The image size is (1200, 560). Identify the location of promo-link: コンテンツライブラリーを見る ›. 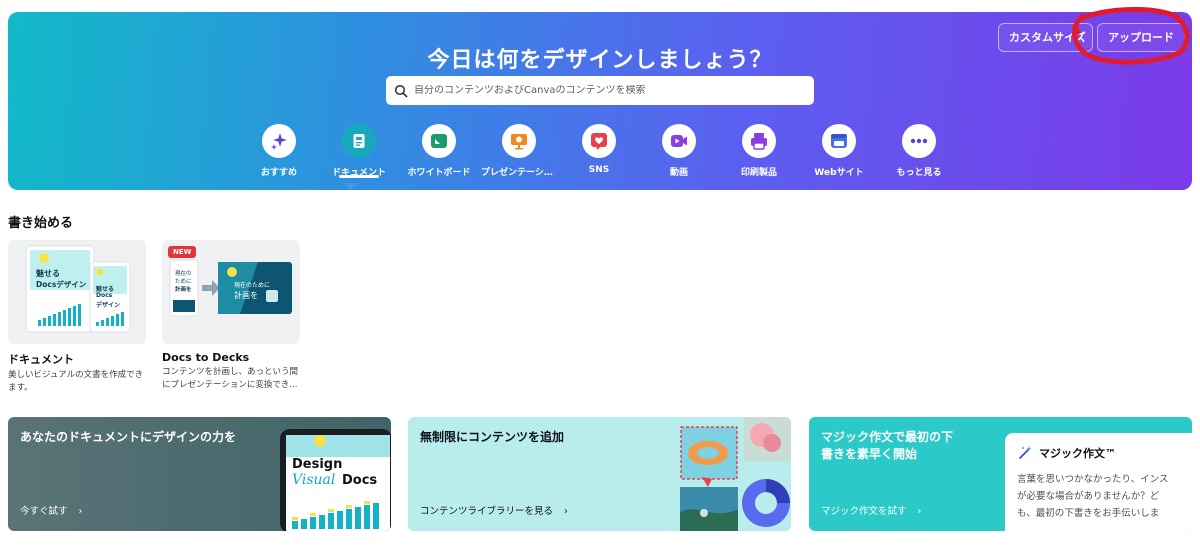
(494, 510).